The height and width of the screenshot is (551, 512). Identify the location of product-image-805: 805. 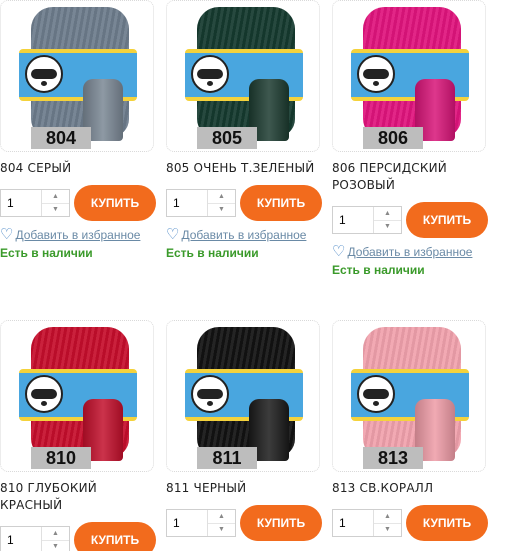
(243, 76).